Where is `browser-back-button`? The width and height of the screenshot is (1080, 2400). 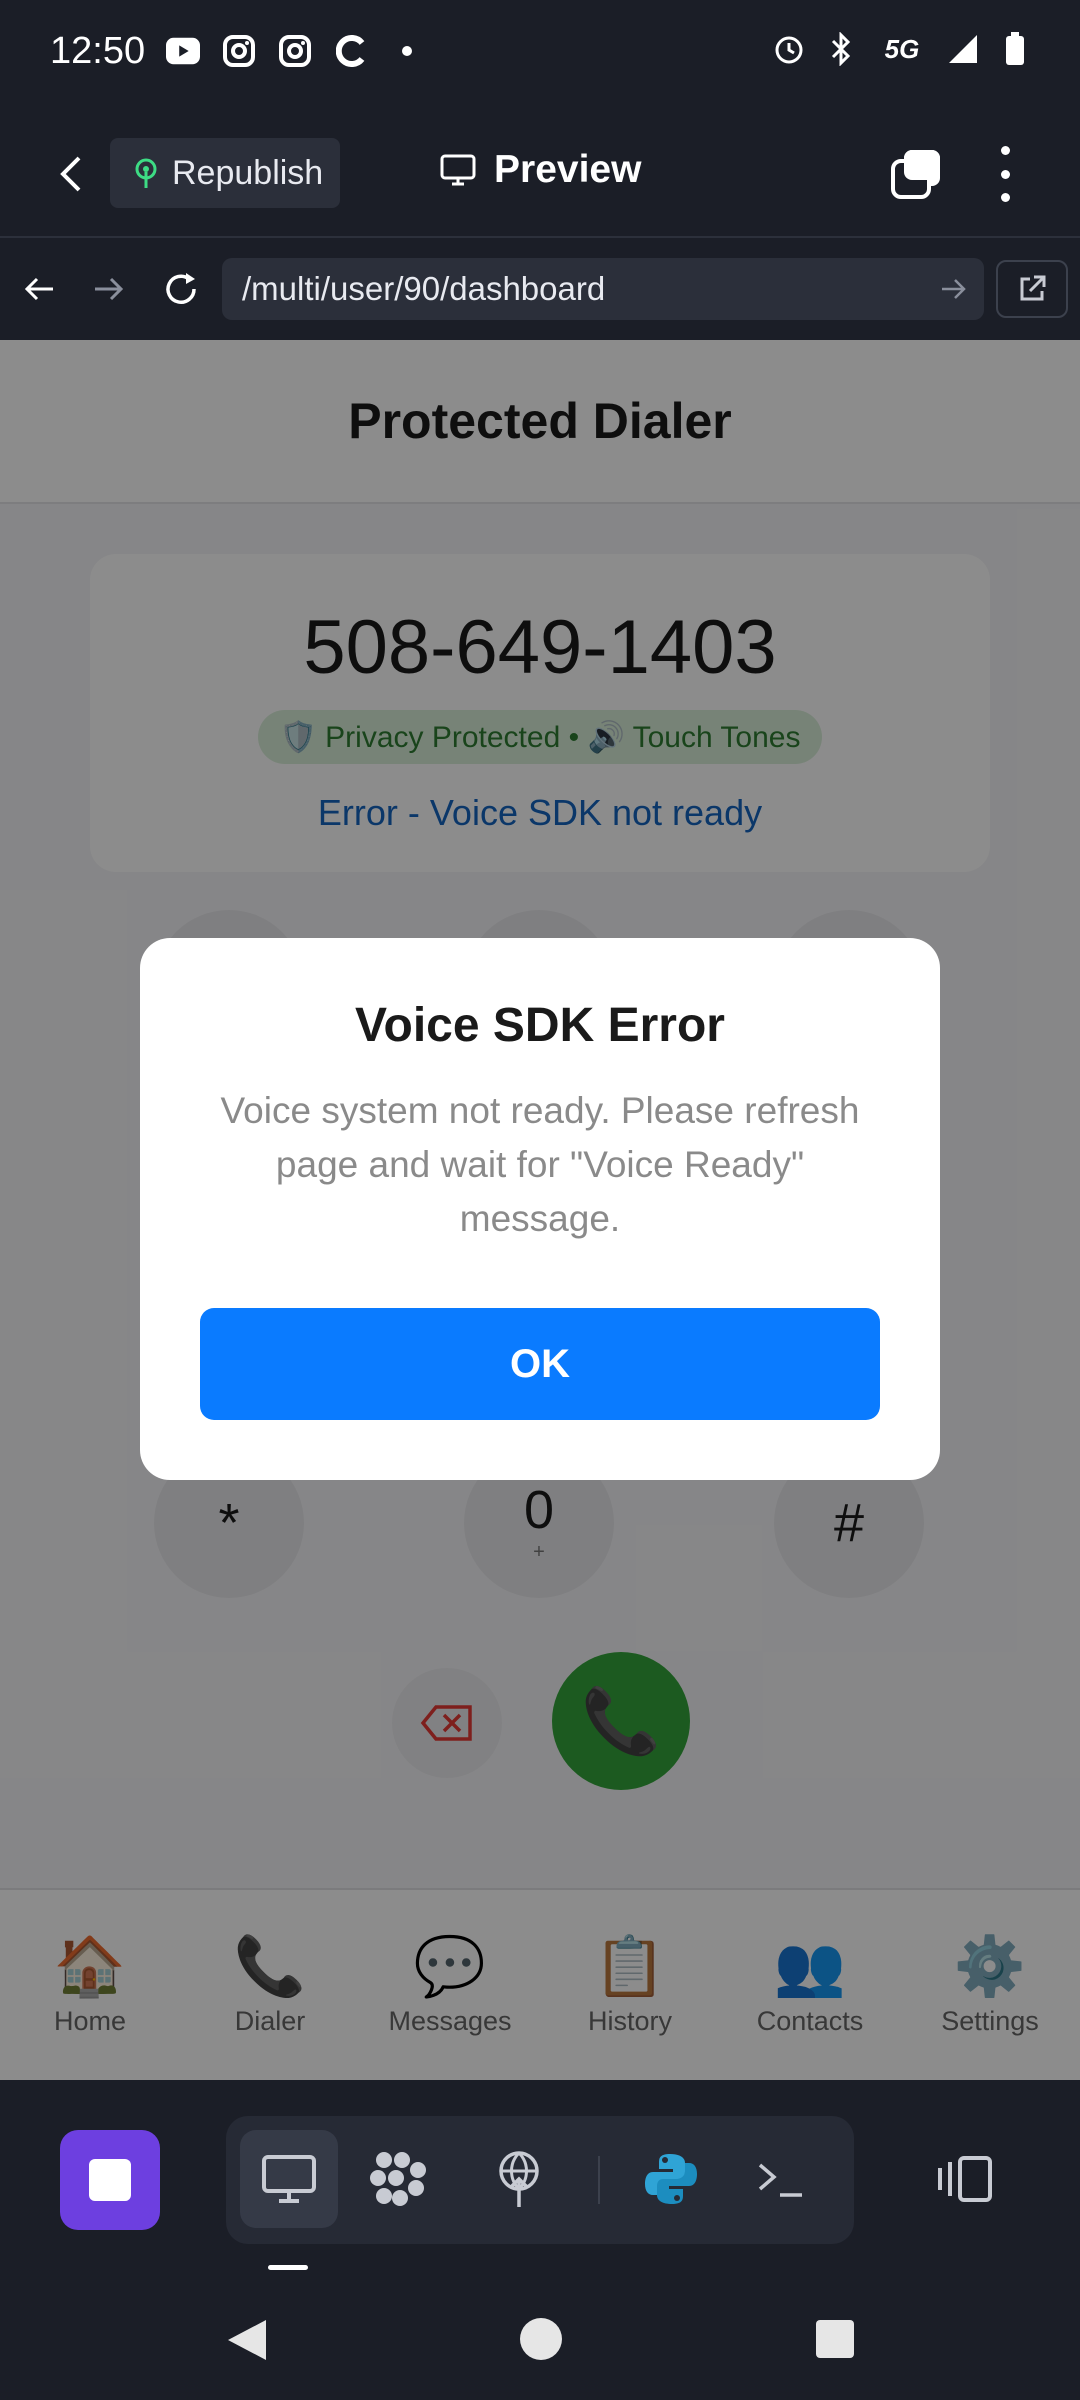
browser-back-button is located at coordinates (39, 289).